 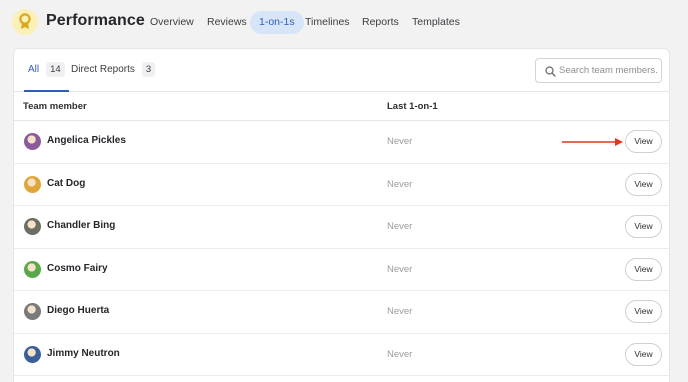 What do you see at coordinates (55, 106) in the screenshot?
I see `column-header-team-member: Team member` at bounding box center [55, 106].